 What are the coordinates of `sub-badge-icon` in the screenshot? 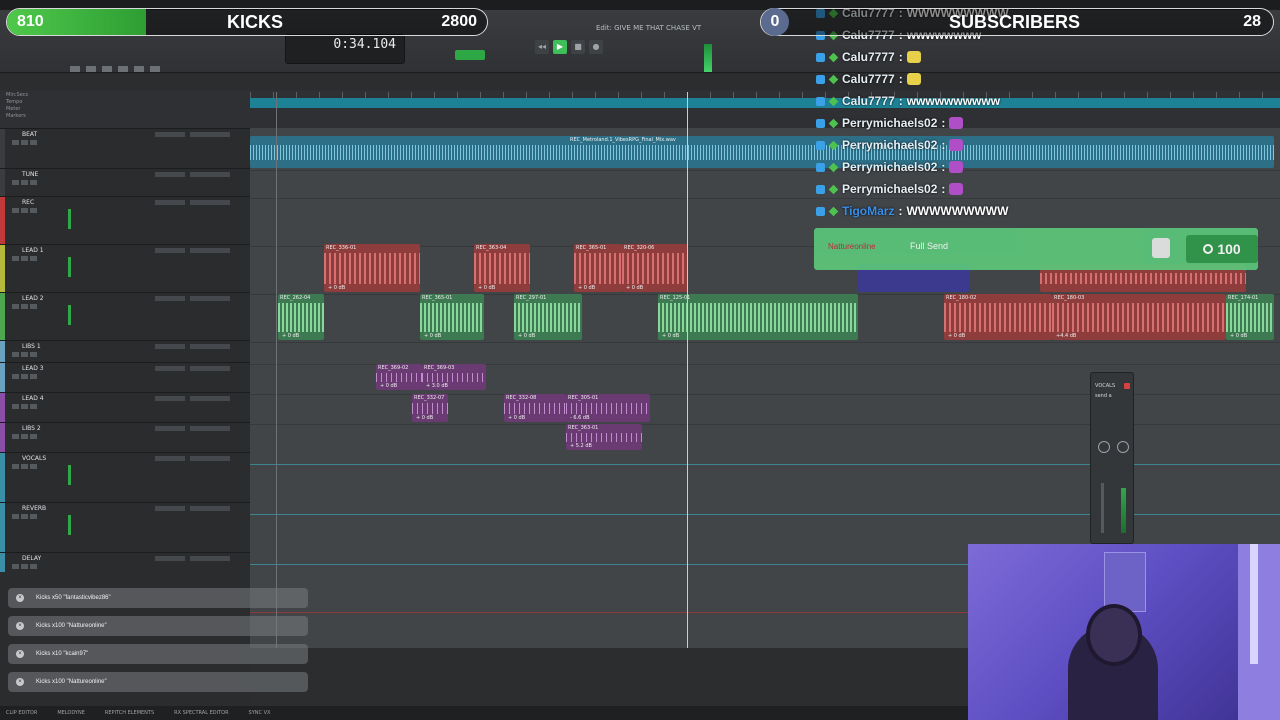 It's located at (833, 101).